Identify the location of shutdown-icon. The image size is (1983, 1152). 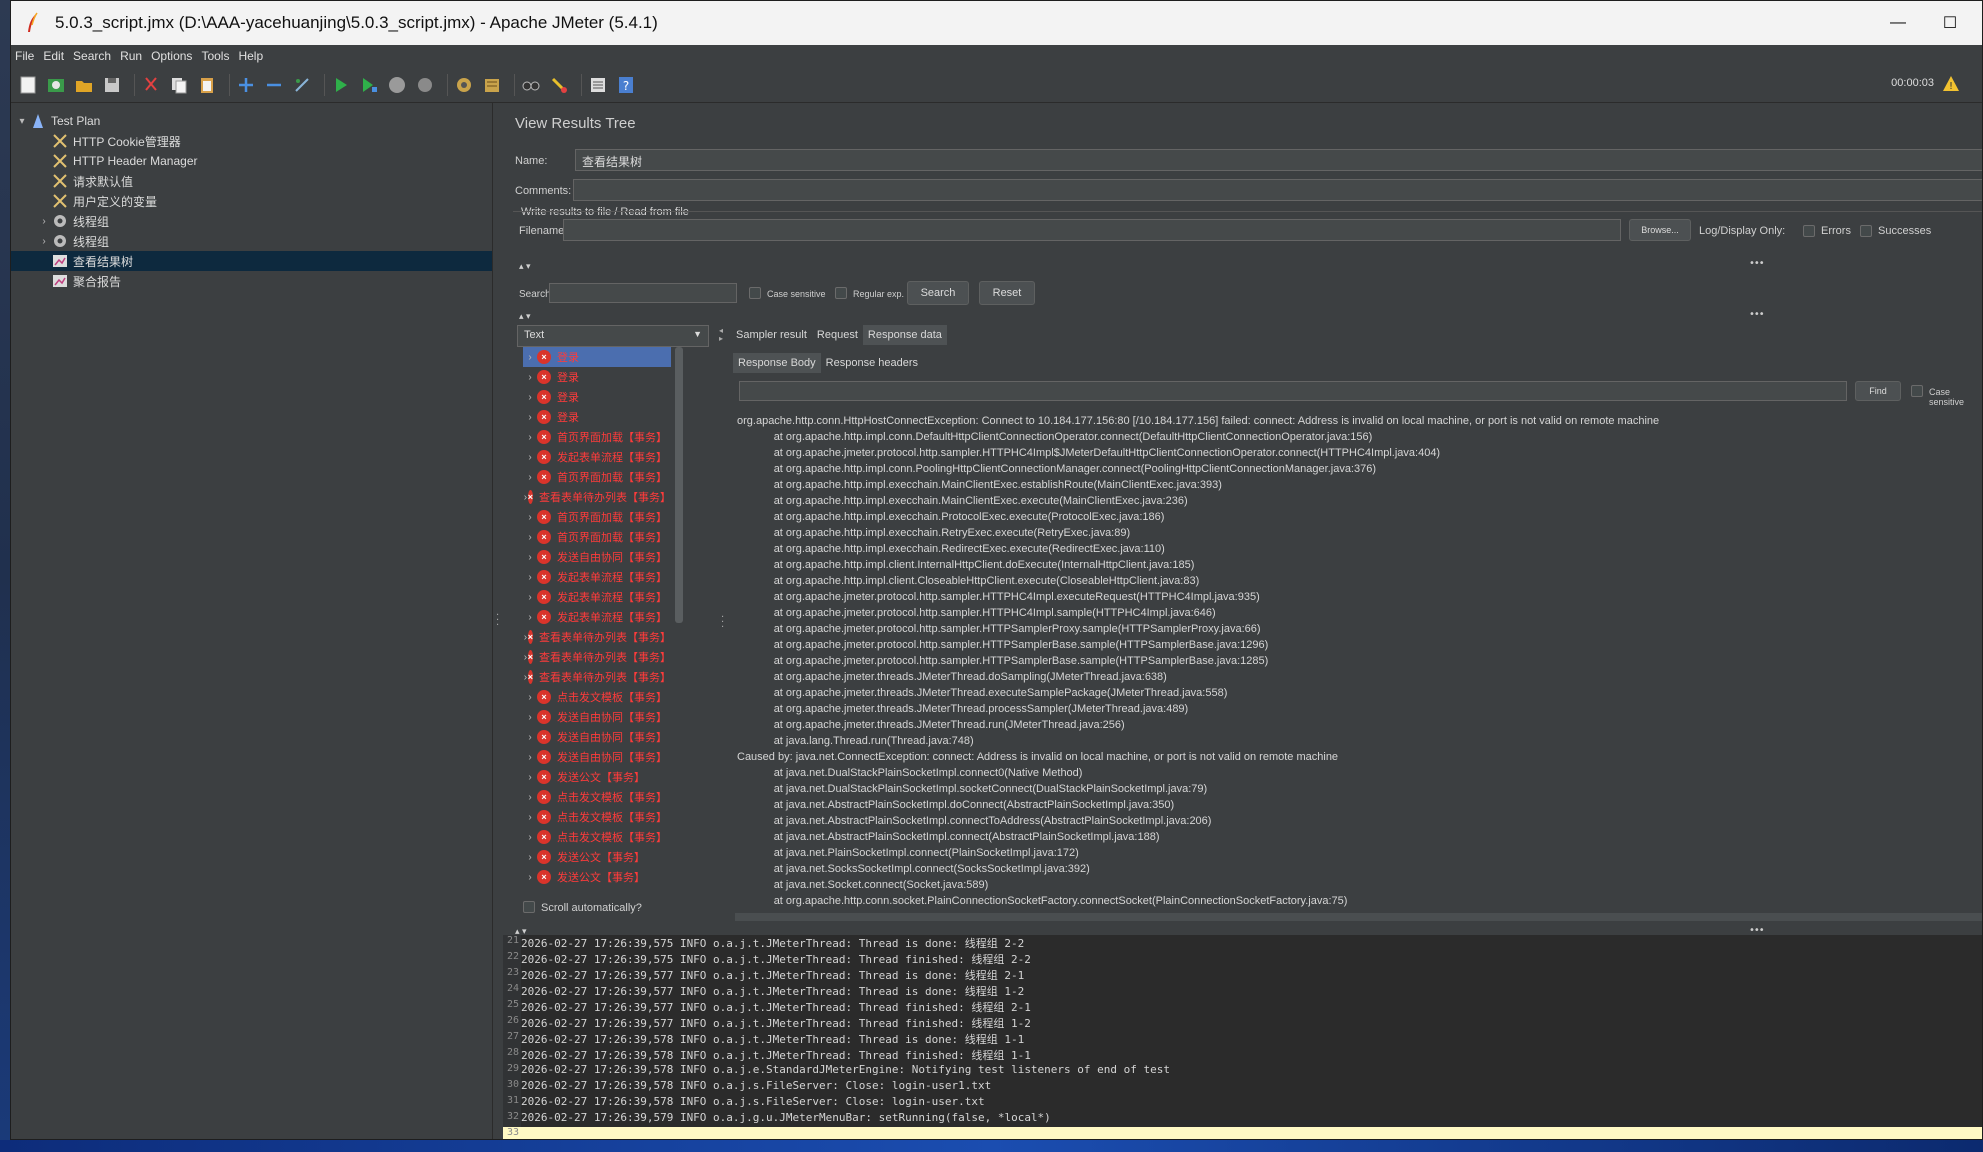
(425, 85).